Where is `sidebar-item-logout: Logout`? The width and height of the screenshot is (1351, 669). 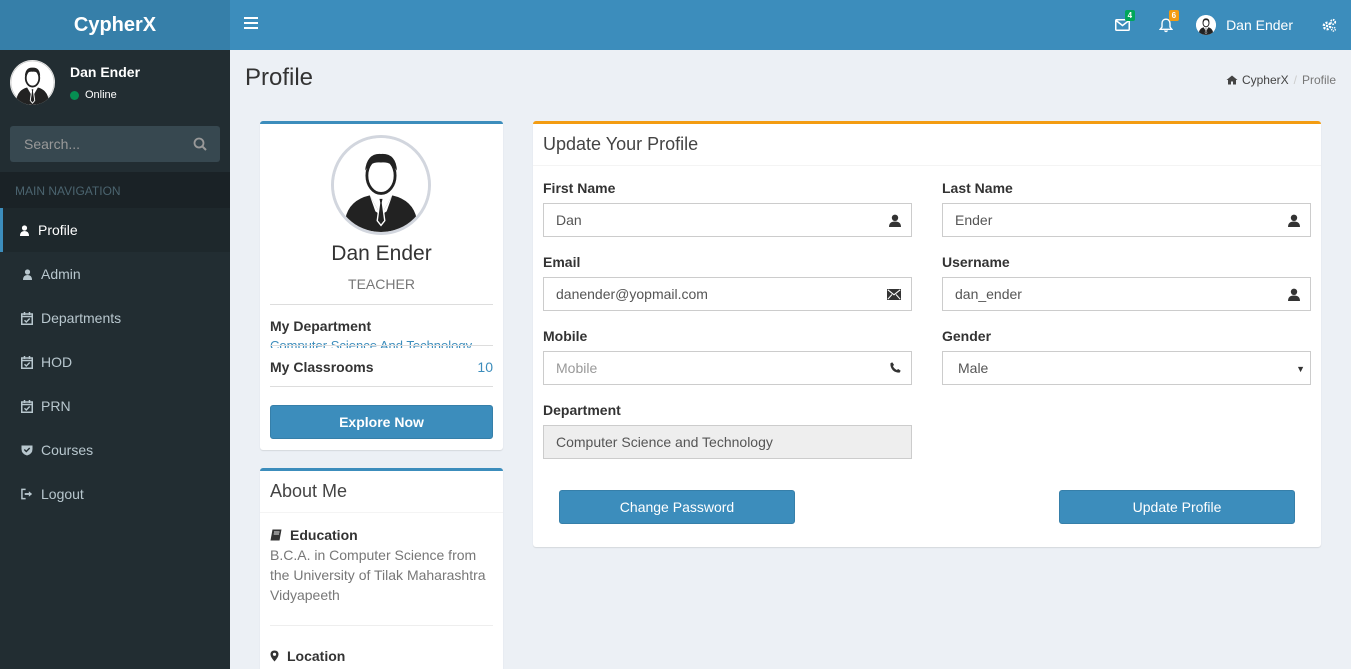 sidebar-item-logout: Logout is located at coordinates (115, 494).